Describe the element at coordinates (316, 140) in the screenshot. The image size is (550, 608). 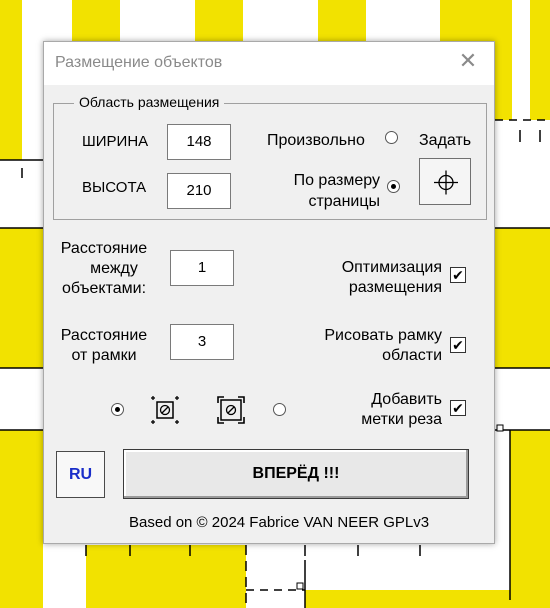
I see `custom-size-label: Произвольно` at that location.